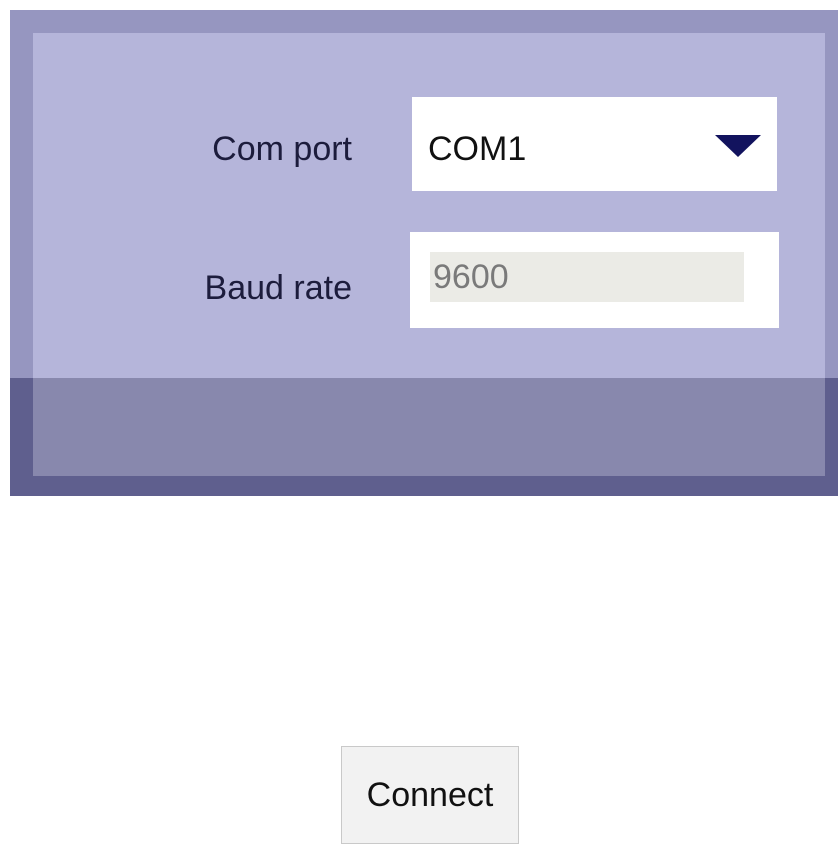 This screenshot has height=844, width=838. Describe the element at coordinates (282, 149) in the screenshot. I see `com-port-label: Com port` at that location.